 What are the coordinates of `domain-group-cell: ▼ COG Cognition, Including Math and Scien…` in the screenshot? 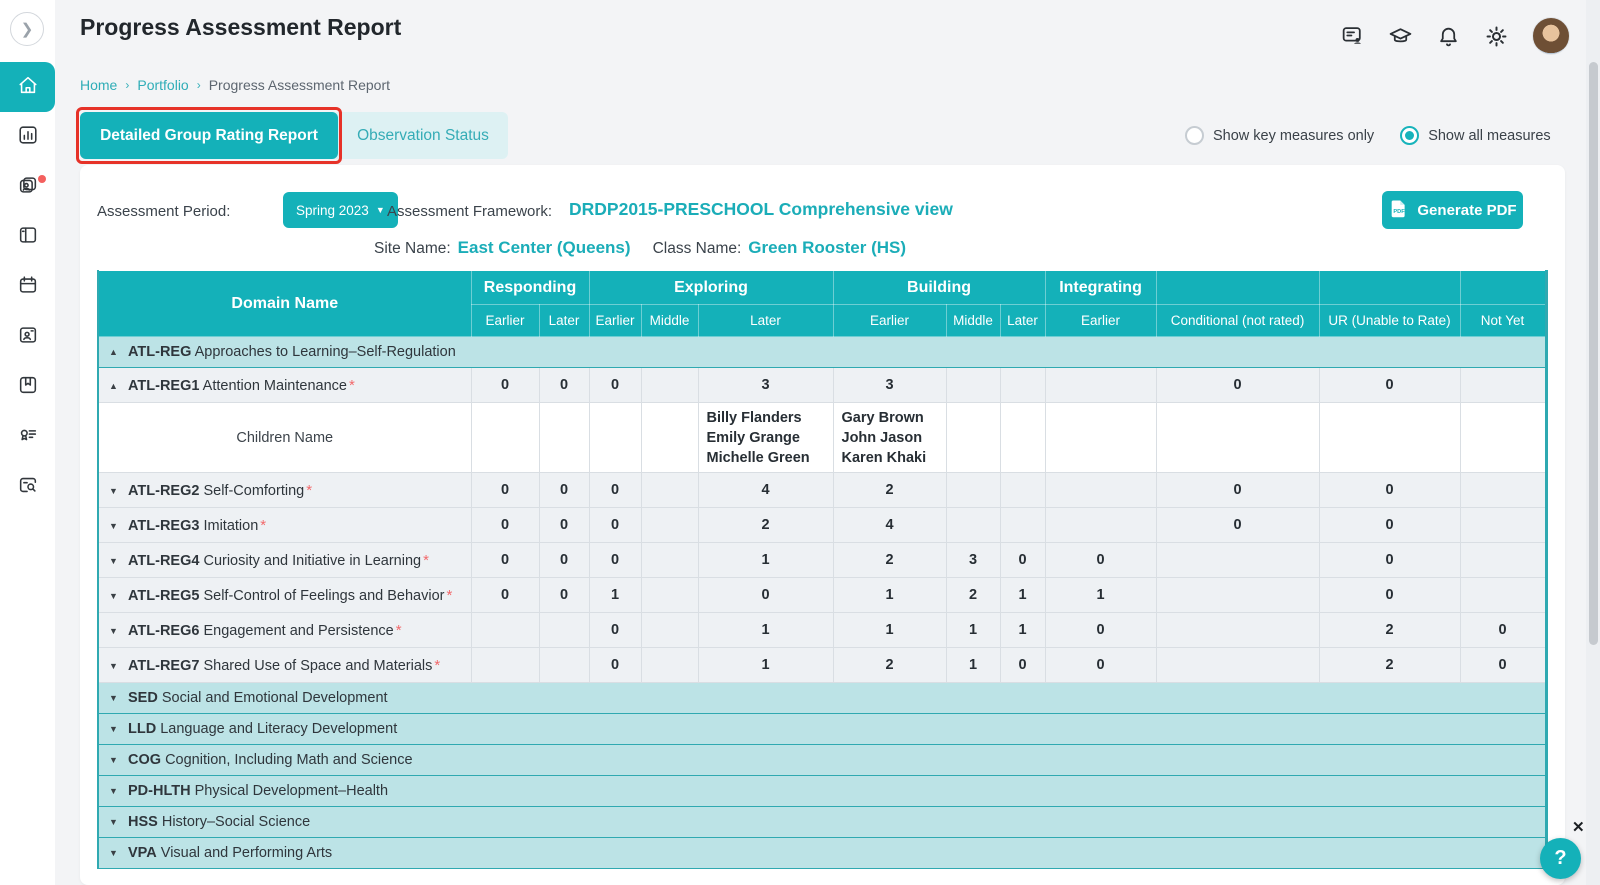 It's located at (822, 760).